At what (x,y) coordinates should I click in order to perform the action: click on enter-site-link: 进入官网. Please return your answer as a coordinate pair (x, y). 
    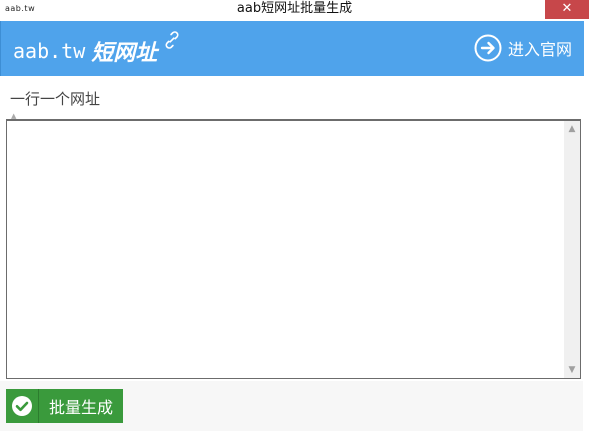
    Looking at the image, I should click on (523, 48).